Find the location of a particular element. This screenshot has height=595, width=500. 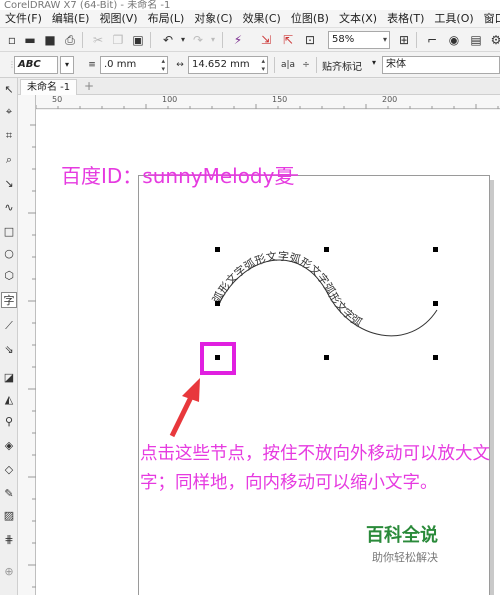

mirror-vertical-icon: ÷ is located at coordinates (306, 65).